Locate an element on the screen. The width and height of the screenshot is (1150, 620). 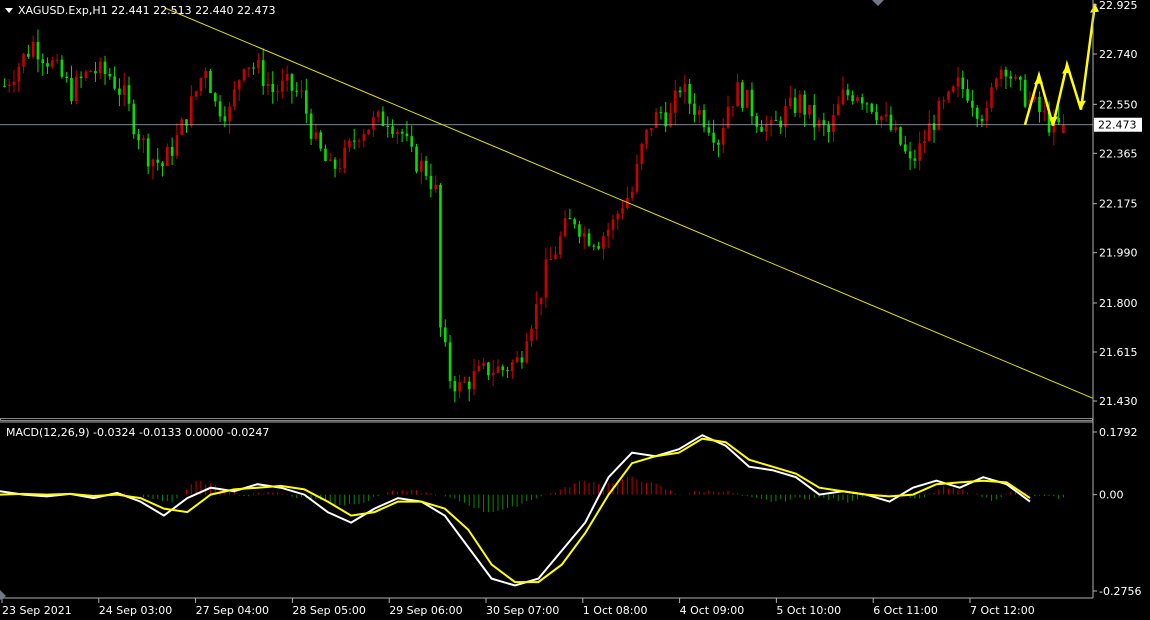
current-price-label: 22.473 is located at coordinates (1117, 125).